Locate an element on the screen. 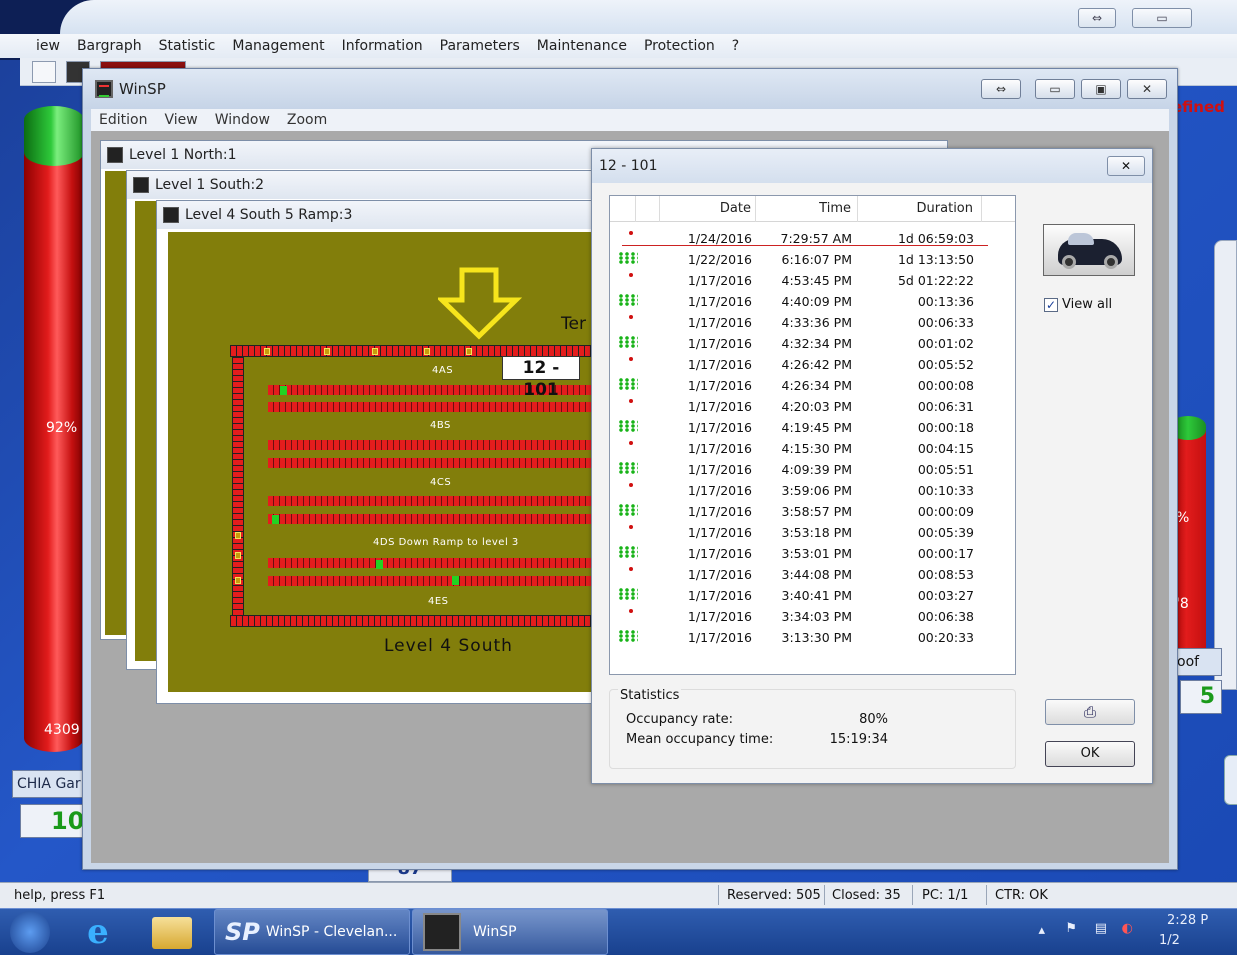 Image resolution: width=1237 pixels, height=955 pixels. child-title: Level 1 North:1 is located at coordinates (183, 155).